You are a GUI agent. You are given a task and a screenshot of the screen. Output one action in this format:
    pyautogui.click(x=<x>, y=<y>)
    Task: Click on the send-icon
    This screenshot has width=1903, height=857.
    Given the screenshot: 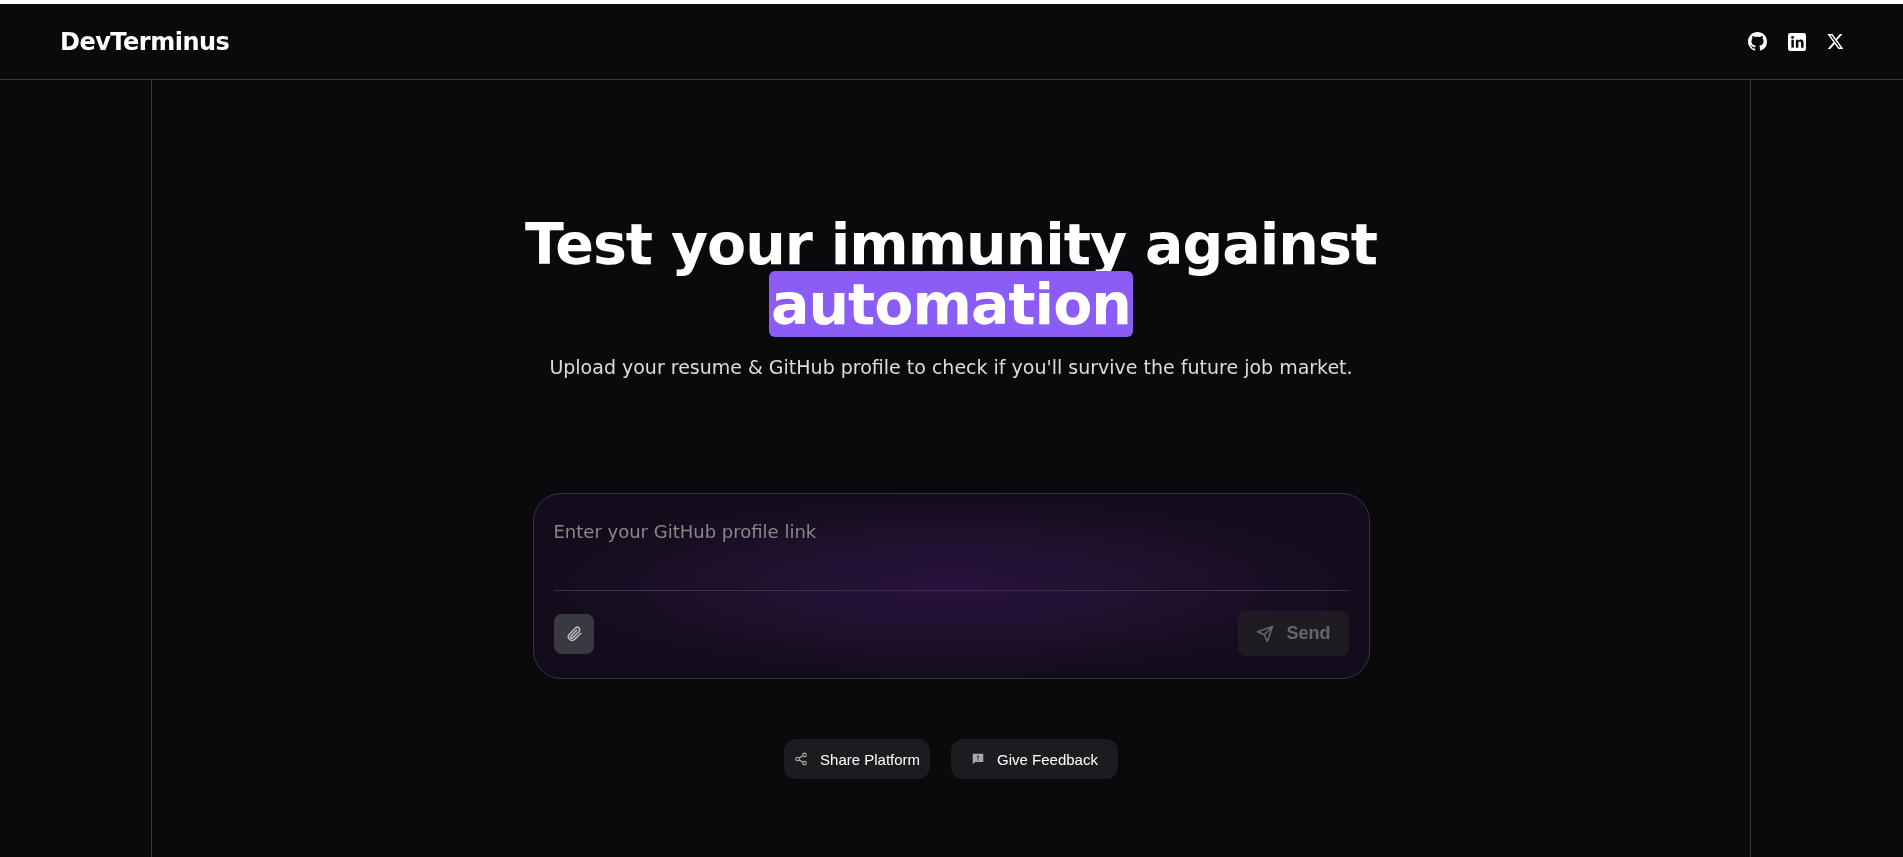 What is the action you would take?
    pyautogui.click(x=1265, y=633)
    